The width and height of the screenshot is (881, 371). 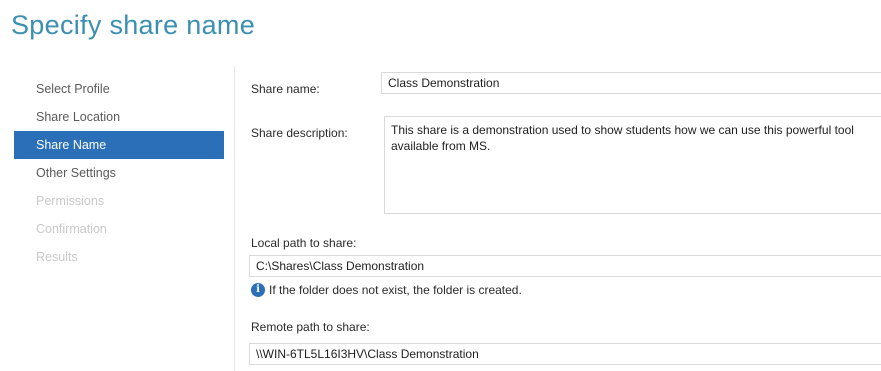 I want to click on share-description-label: Share description:, so click(x=299, y=133).